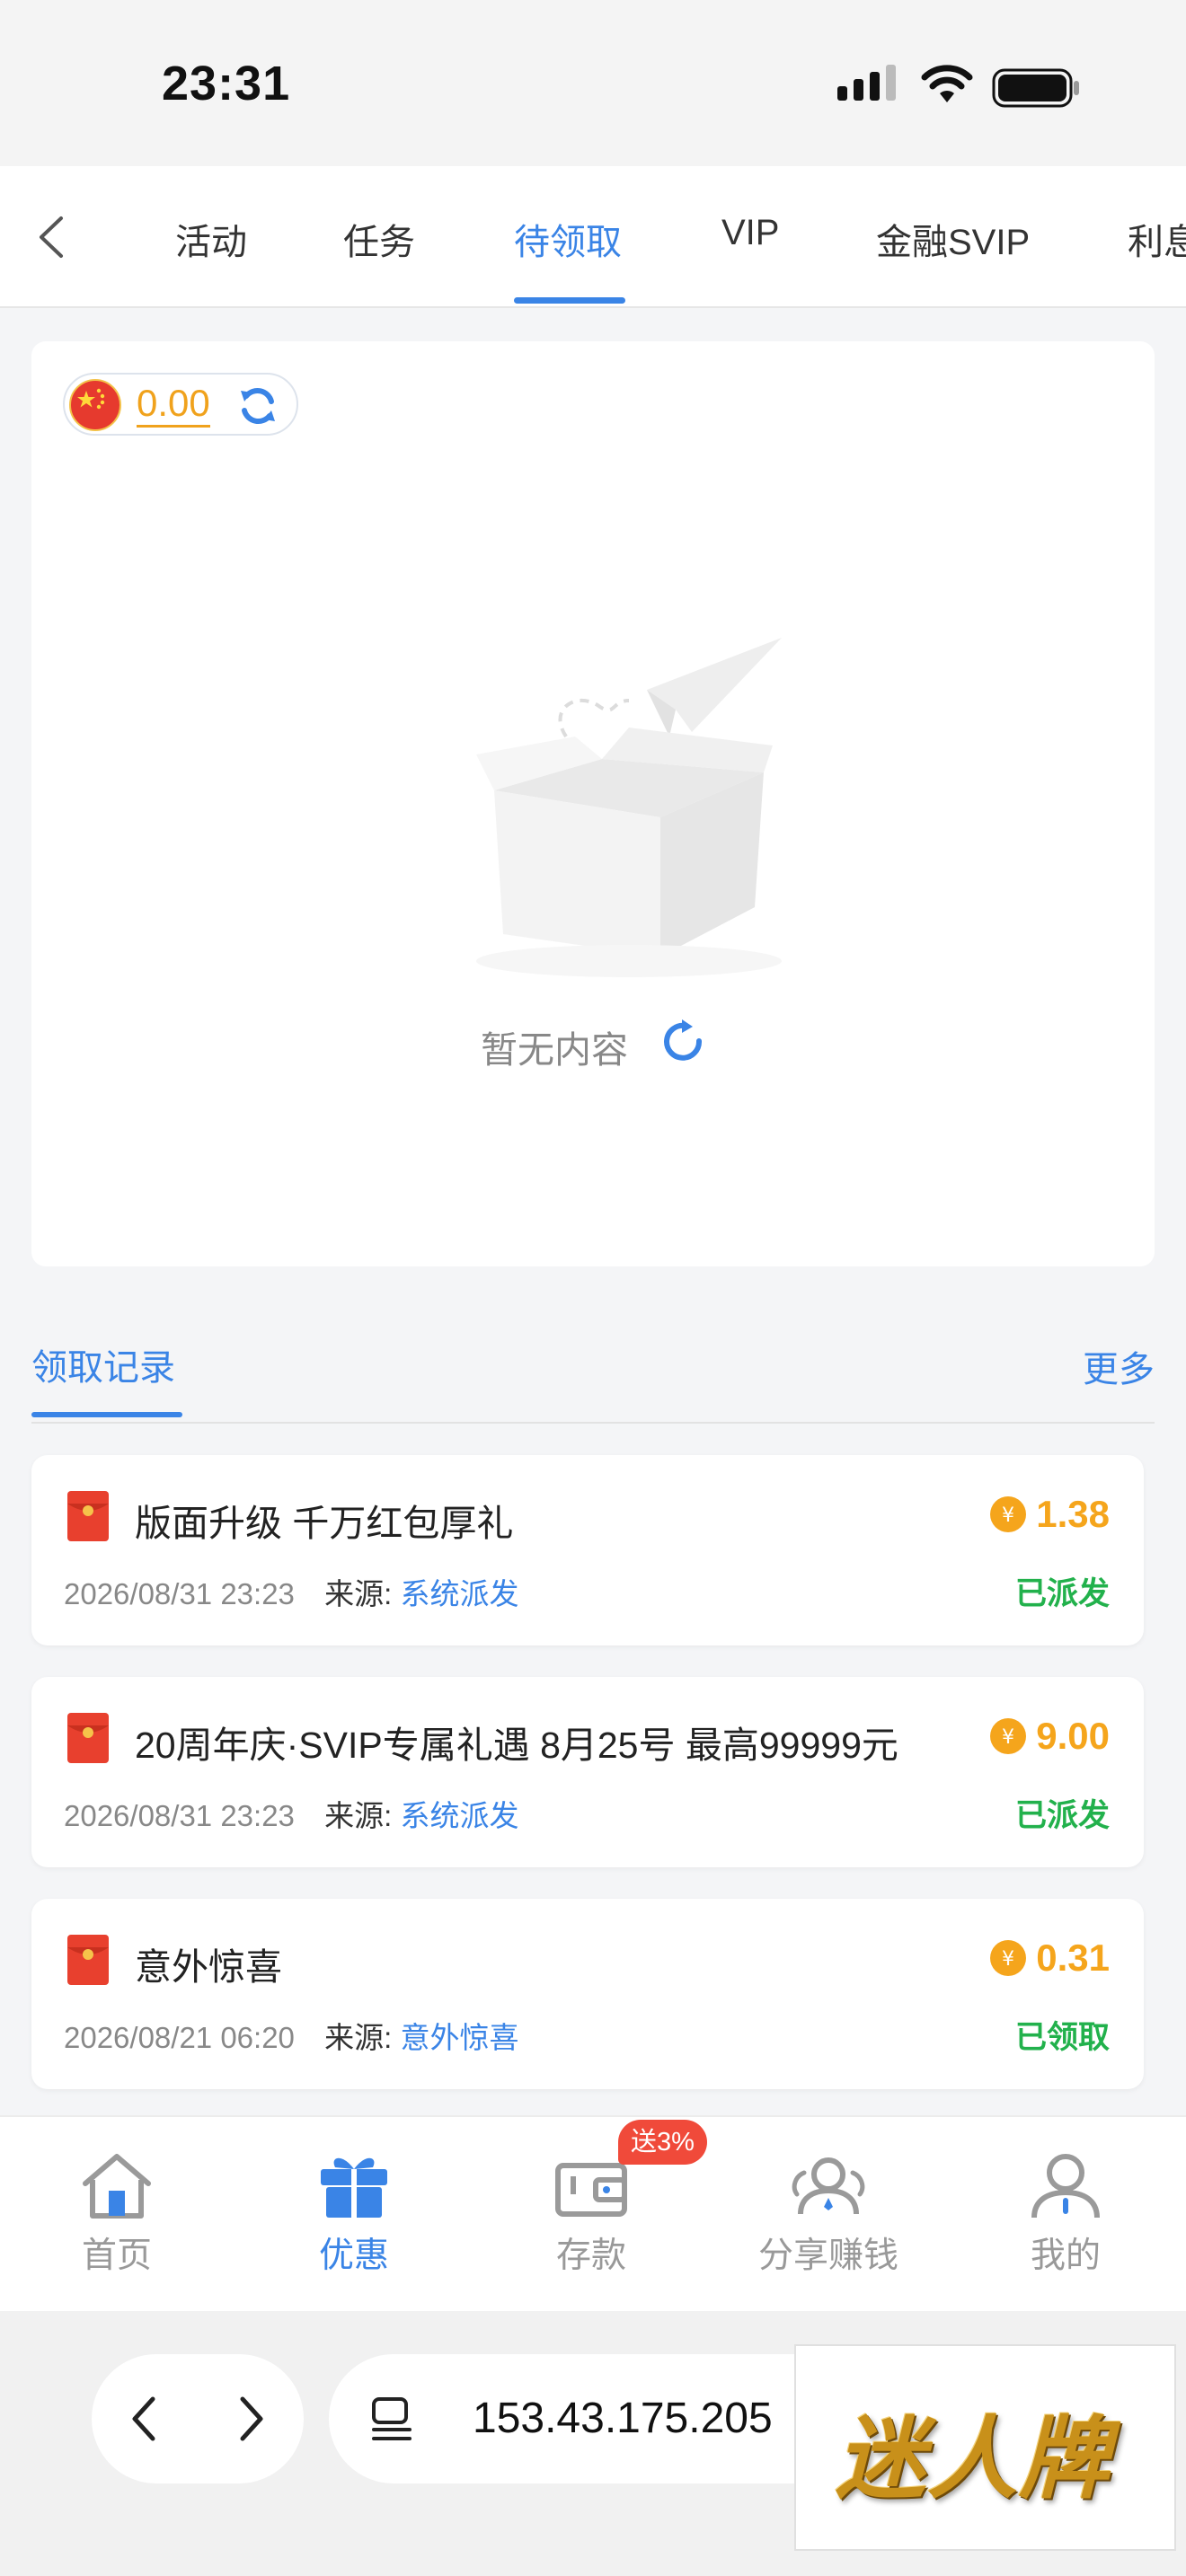 The image size is (1186, 2576). What do you see at coordinates (379, 239) in the screenshot?
I see `tab-tasks: 任务` at bounding box center [379, 239].